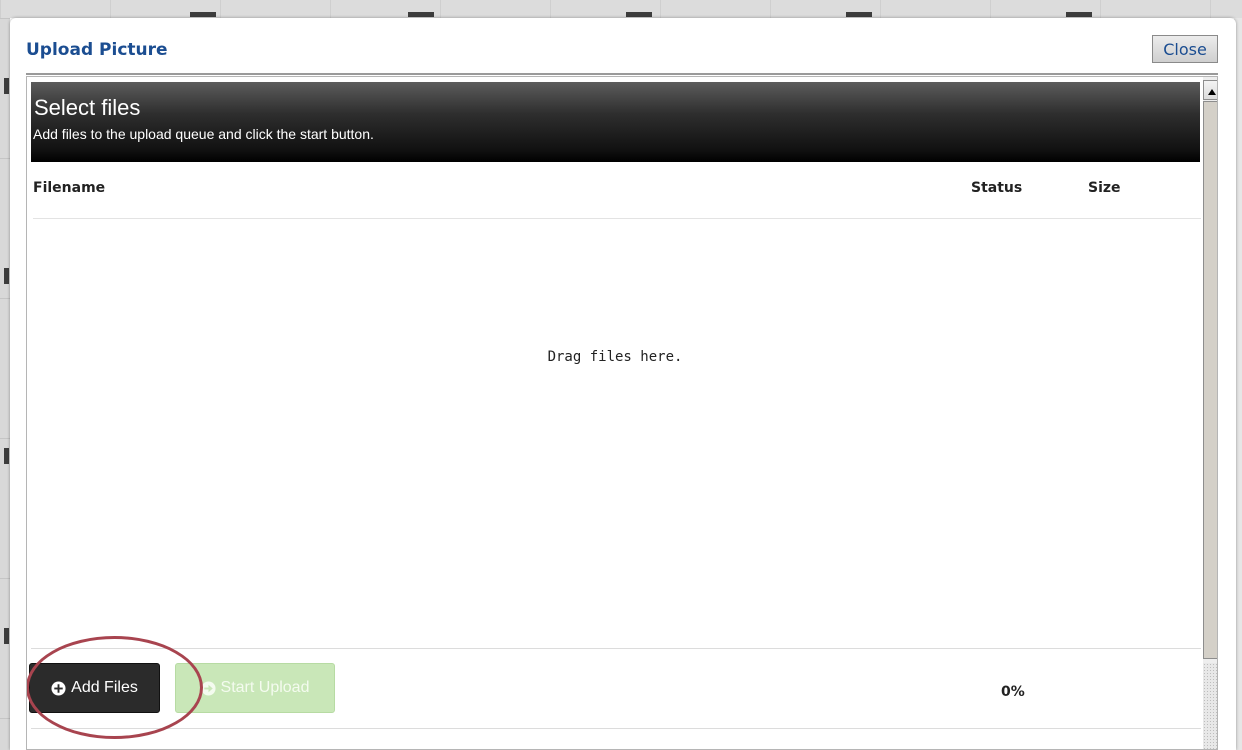 This screenshot has width=1242, height=750. I want to click on scrollbar-track, so click(1210, 706).